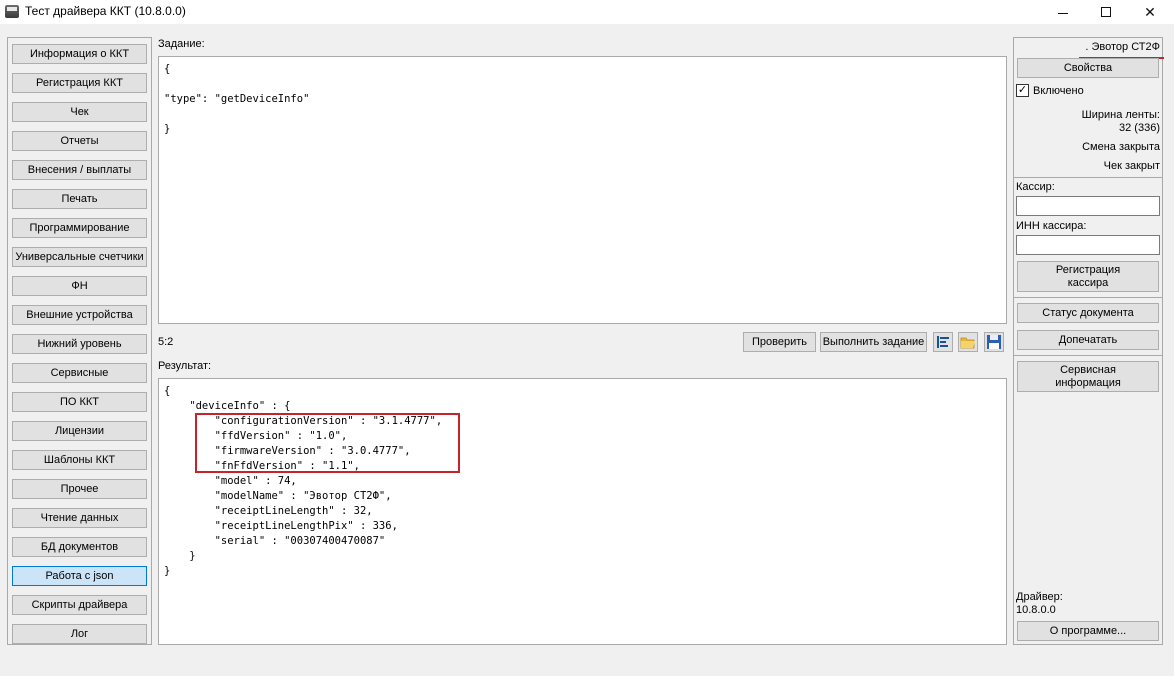  What do you see at coordinates (873, 342) in the screenshot?
I see `execute-task-button: Выполнить задание` at bounding box center [873, 342].